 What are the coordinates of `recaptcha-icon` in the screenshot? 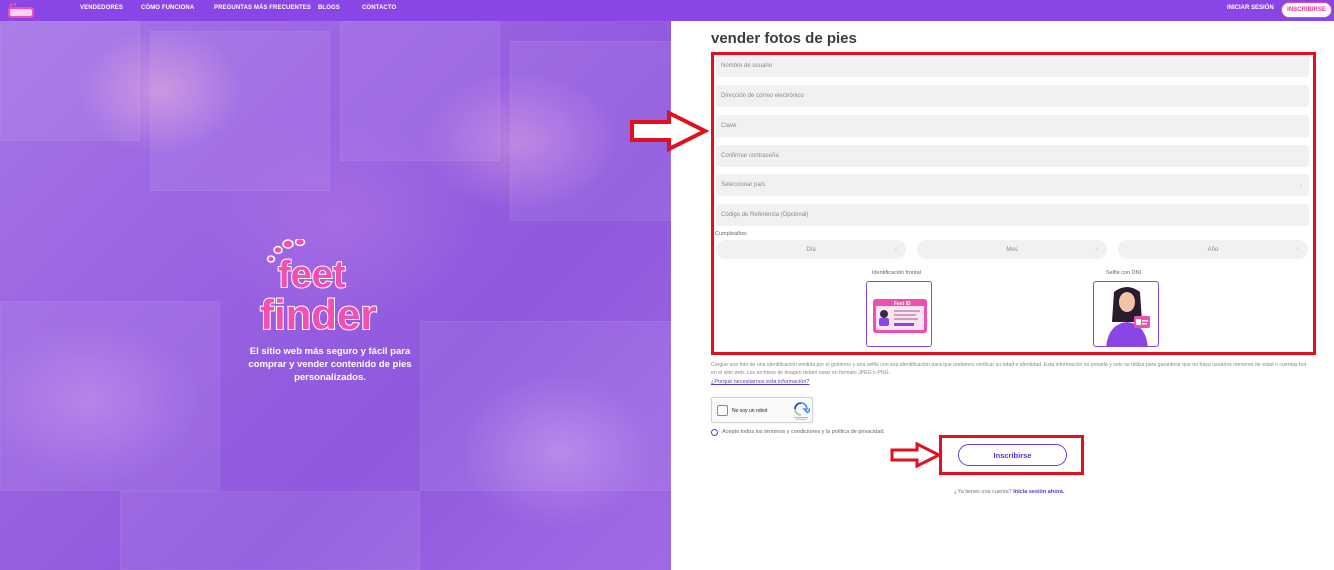 It's located at (802, 411).